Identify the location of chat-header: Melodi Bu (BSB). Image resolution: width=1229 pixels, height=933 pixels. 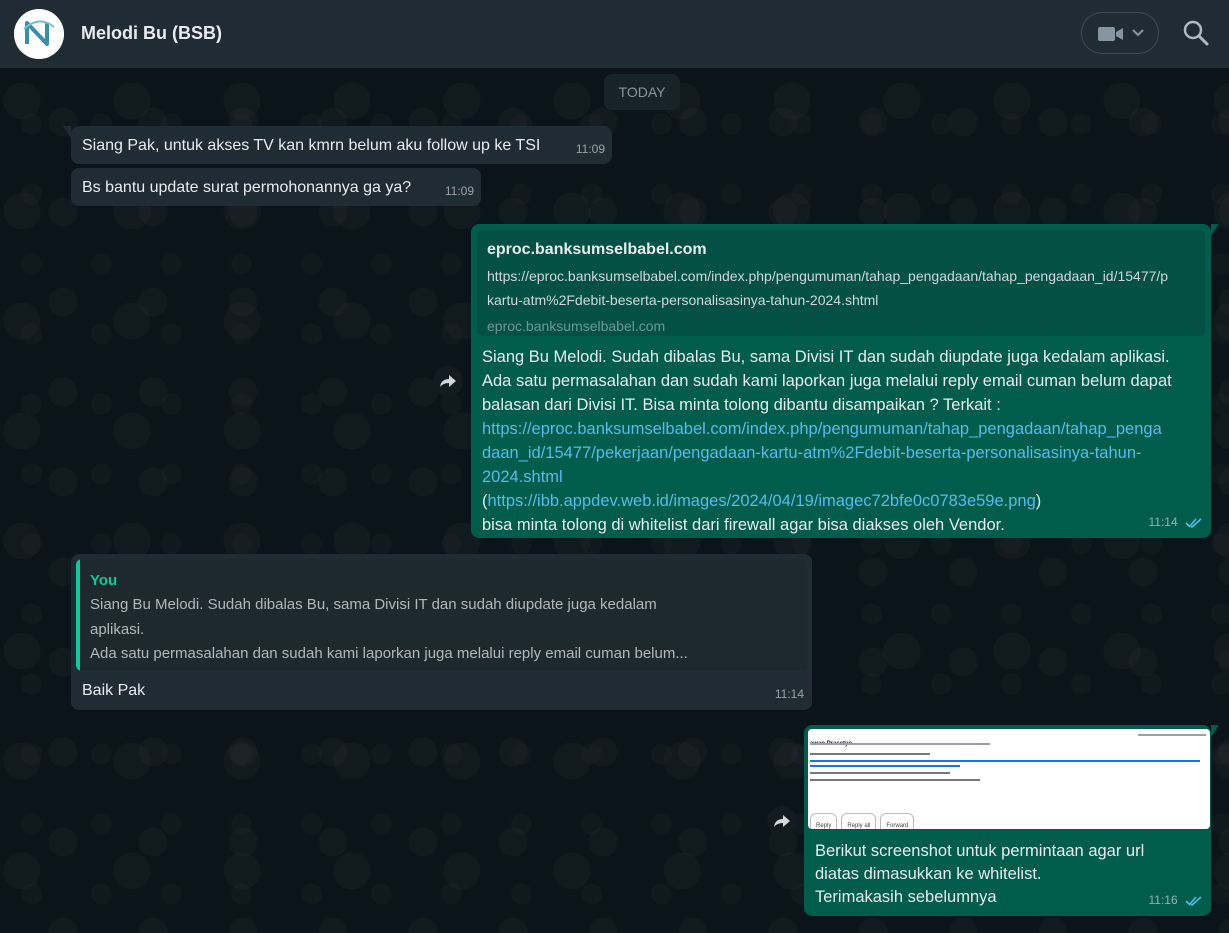
(614, 34).